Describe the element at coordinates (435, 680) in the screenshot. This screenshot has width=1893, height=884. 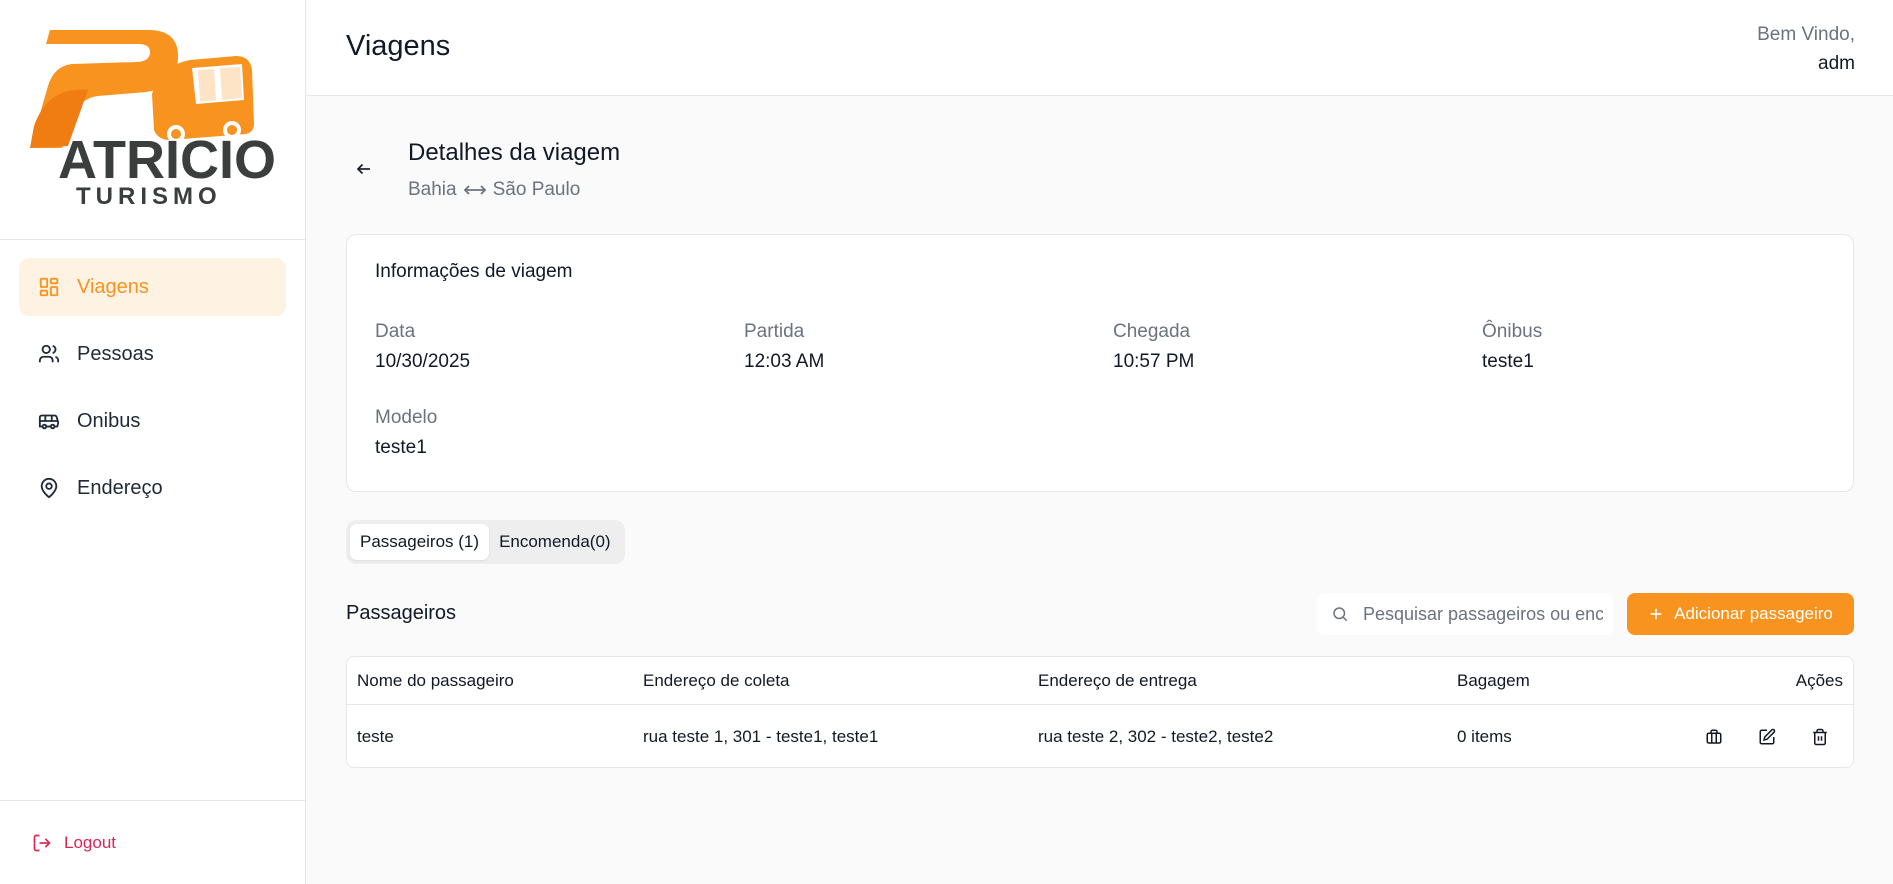
I see `column-header: Nome do passageiro` at that location.